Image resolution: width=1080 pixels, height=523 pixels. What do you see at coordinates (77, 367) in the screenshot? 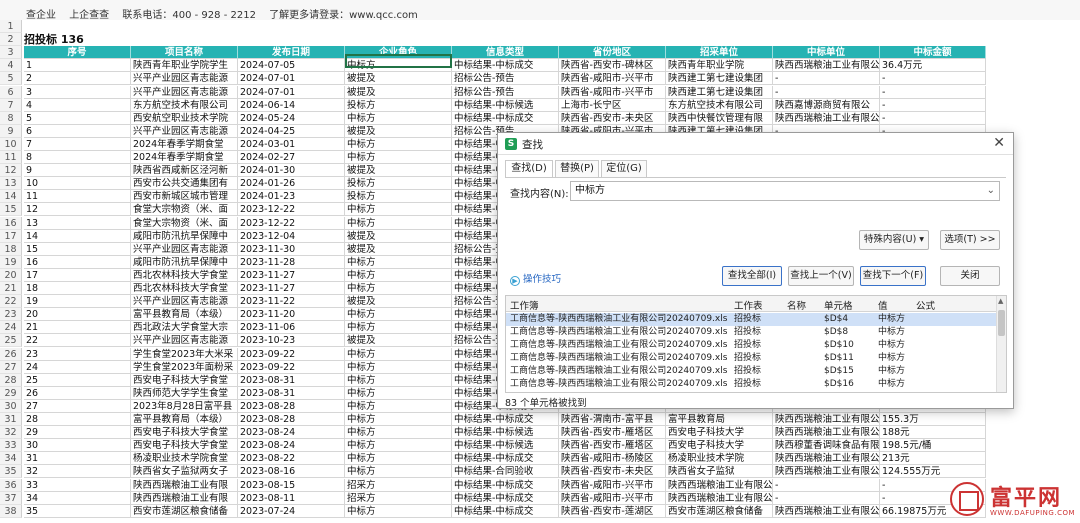
I see `table-cell: 24` at bounding box center [77, 367].